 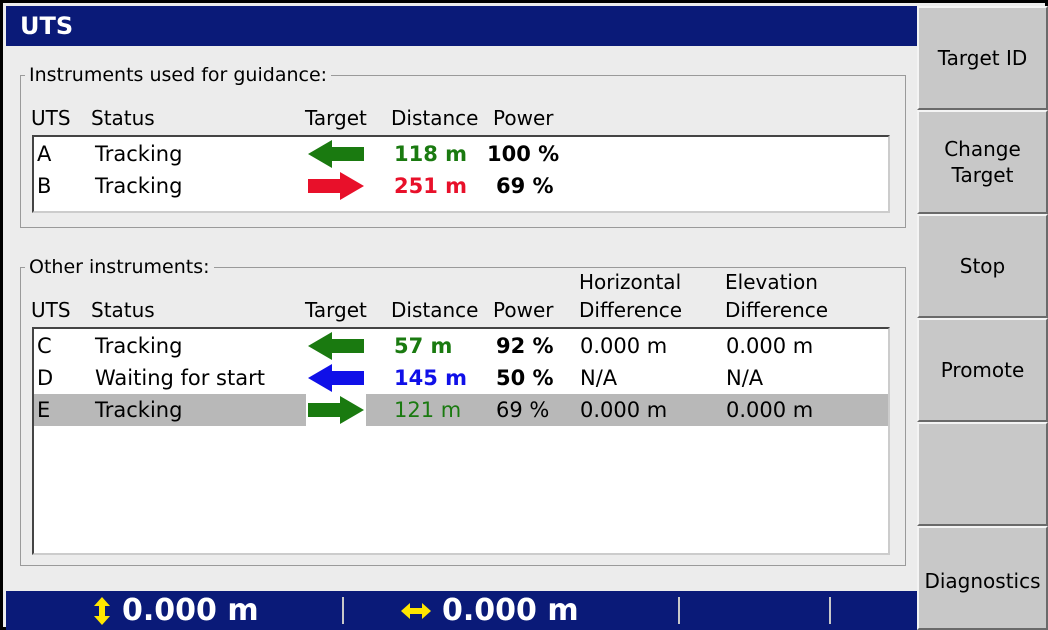 What do you see at coordinates (336, 410) in the screenshot?
I see `arrow-right-green-icon` at bounding box center [336, 410].